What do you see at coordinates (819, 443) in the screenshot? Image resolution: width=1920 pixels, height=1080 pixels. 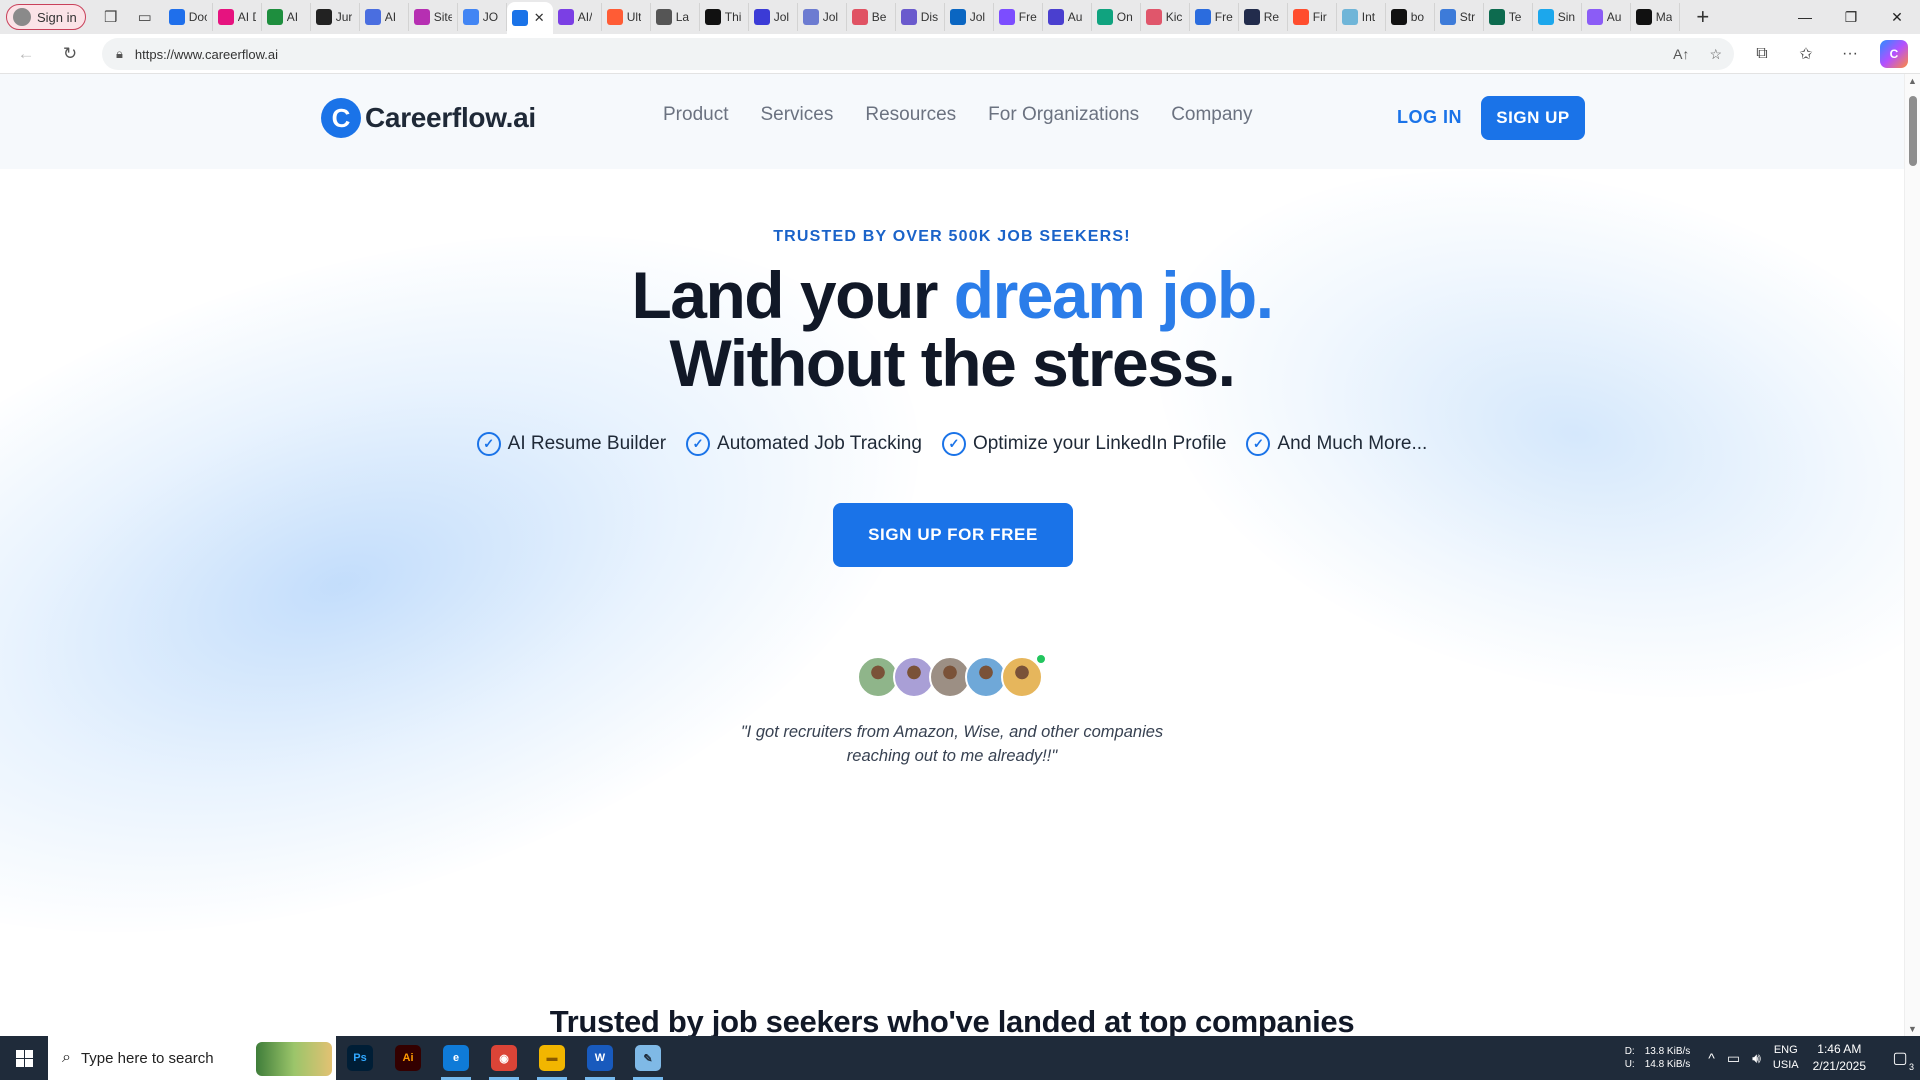 I see `feature-label: Automated Job Tracking` at bounding box center [819, 443].